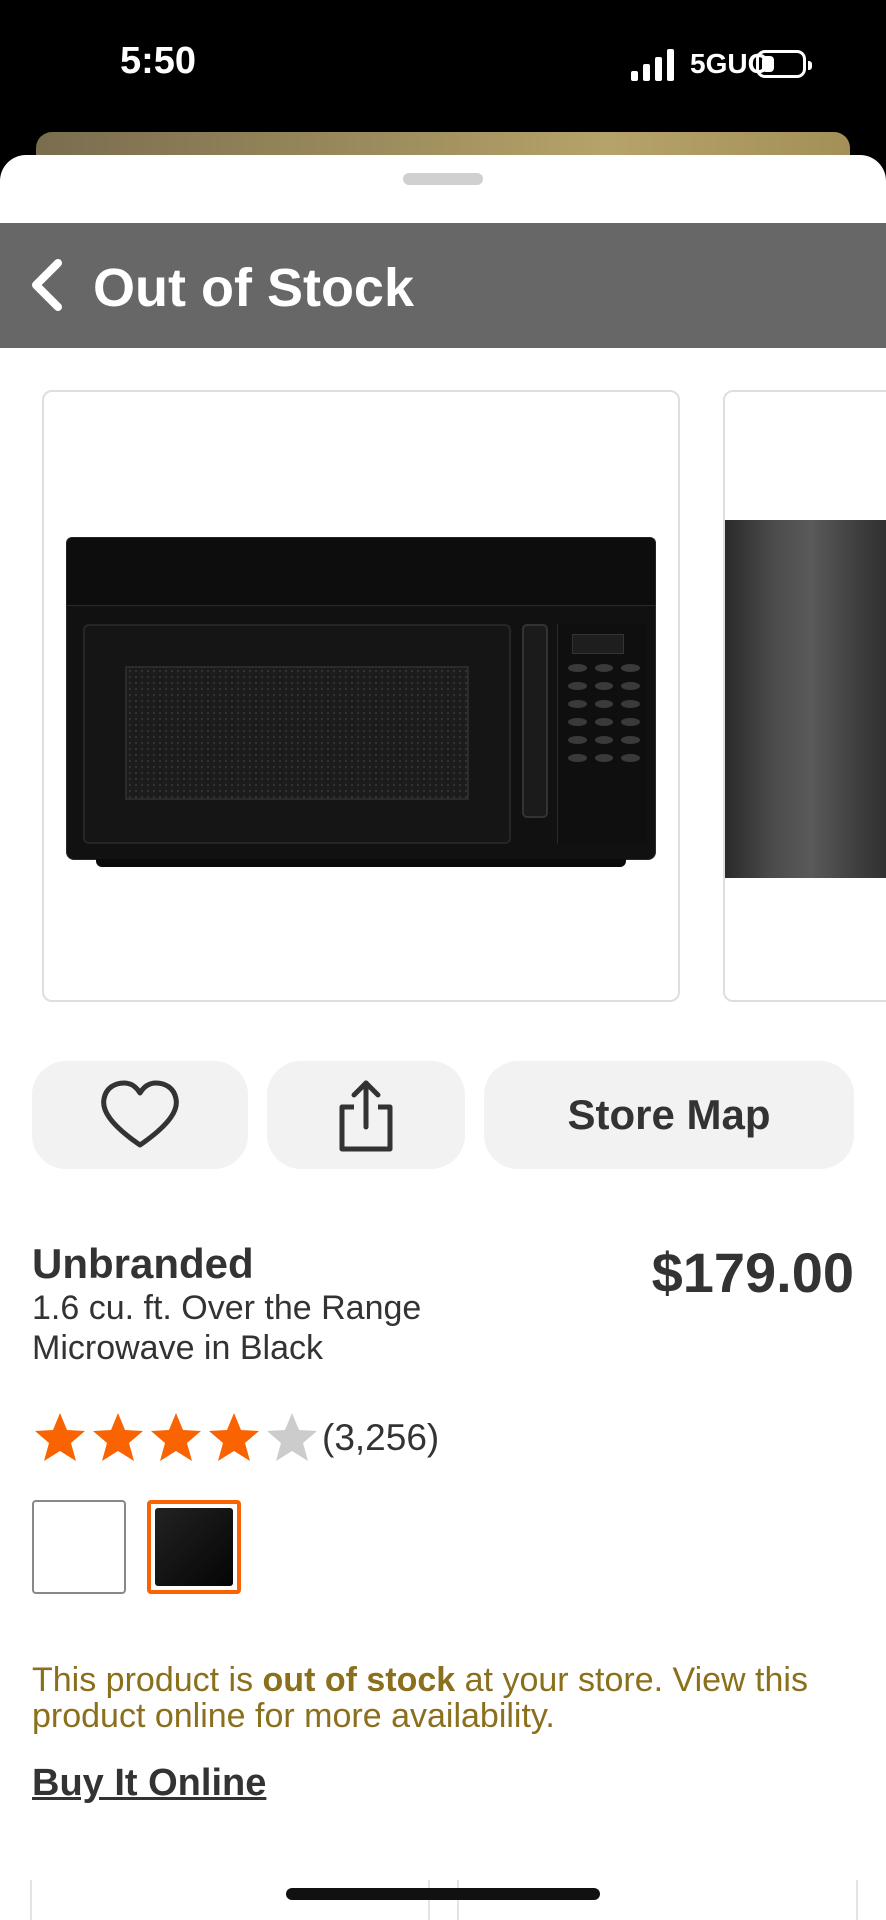 The height and width of the screenshot is (1920, 886). I want to click on share-icon, so click(366, 1116).